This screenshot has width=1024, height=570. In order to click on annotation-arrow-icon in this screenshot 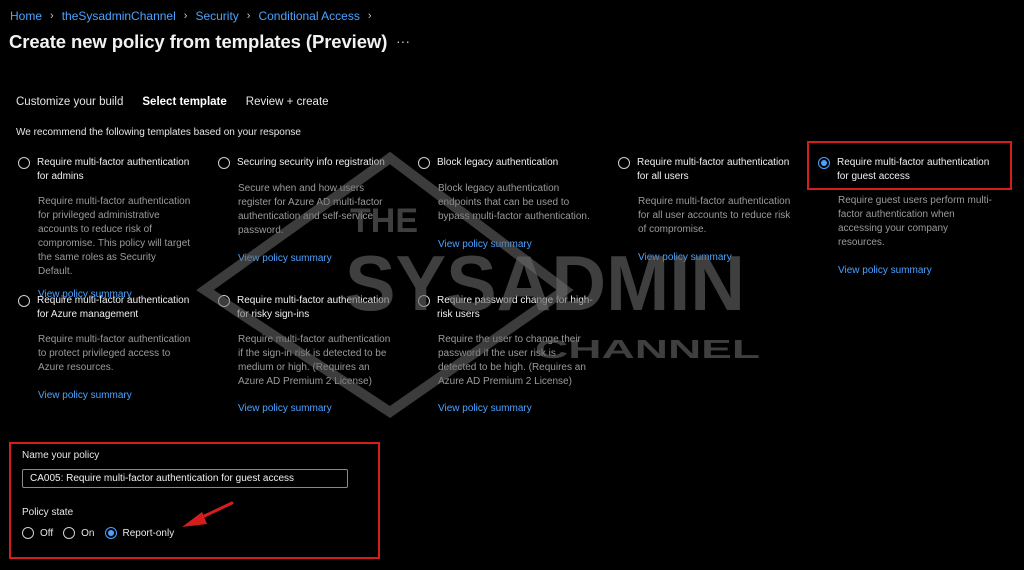, I will do `click(208, 514)`.